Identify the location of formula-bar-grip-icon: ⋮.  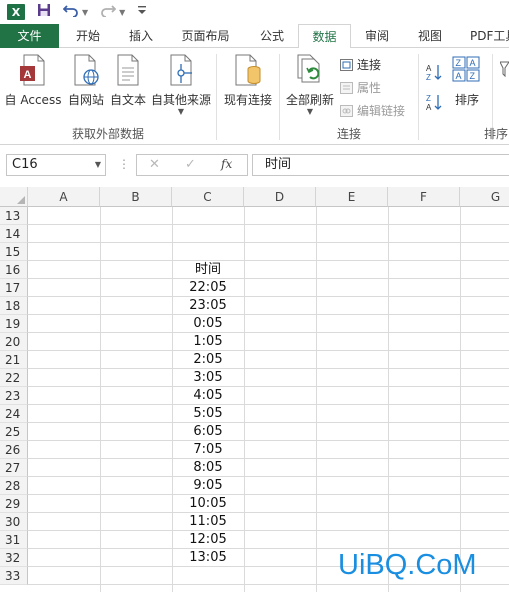
(124, 164).